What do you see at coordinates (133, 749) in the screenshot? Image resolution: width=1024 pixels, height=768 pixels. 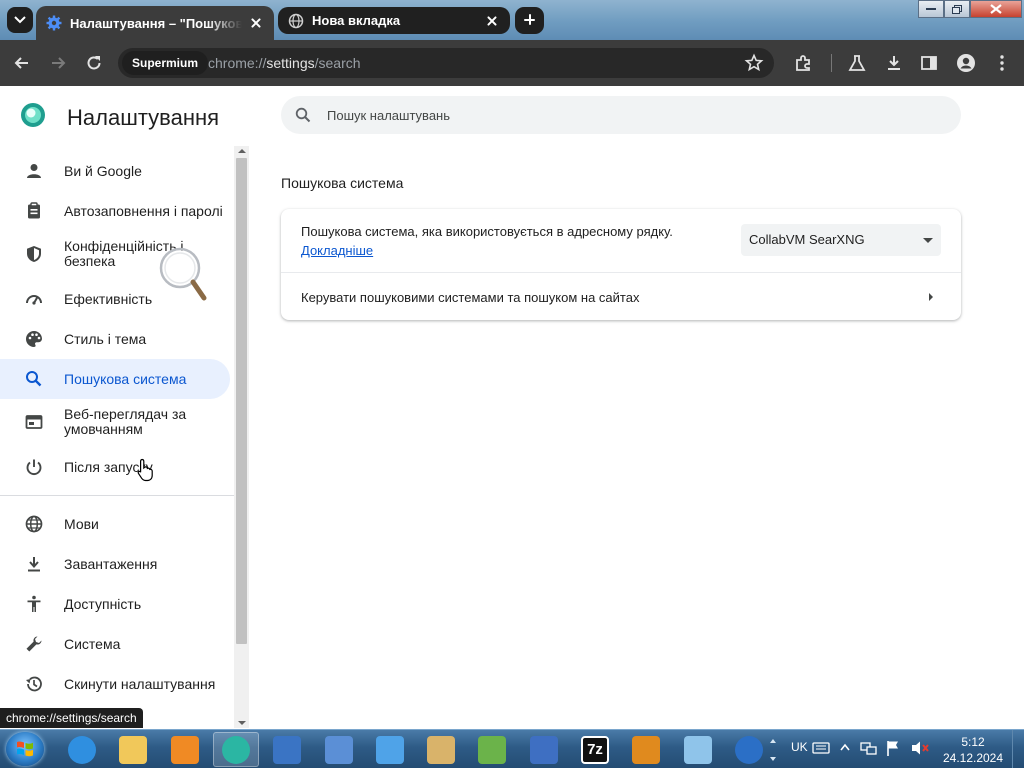 I see `taskbar-app-folder` at bounding box center [133, 749].